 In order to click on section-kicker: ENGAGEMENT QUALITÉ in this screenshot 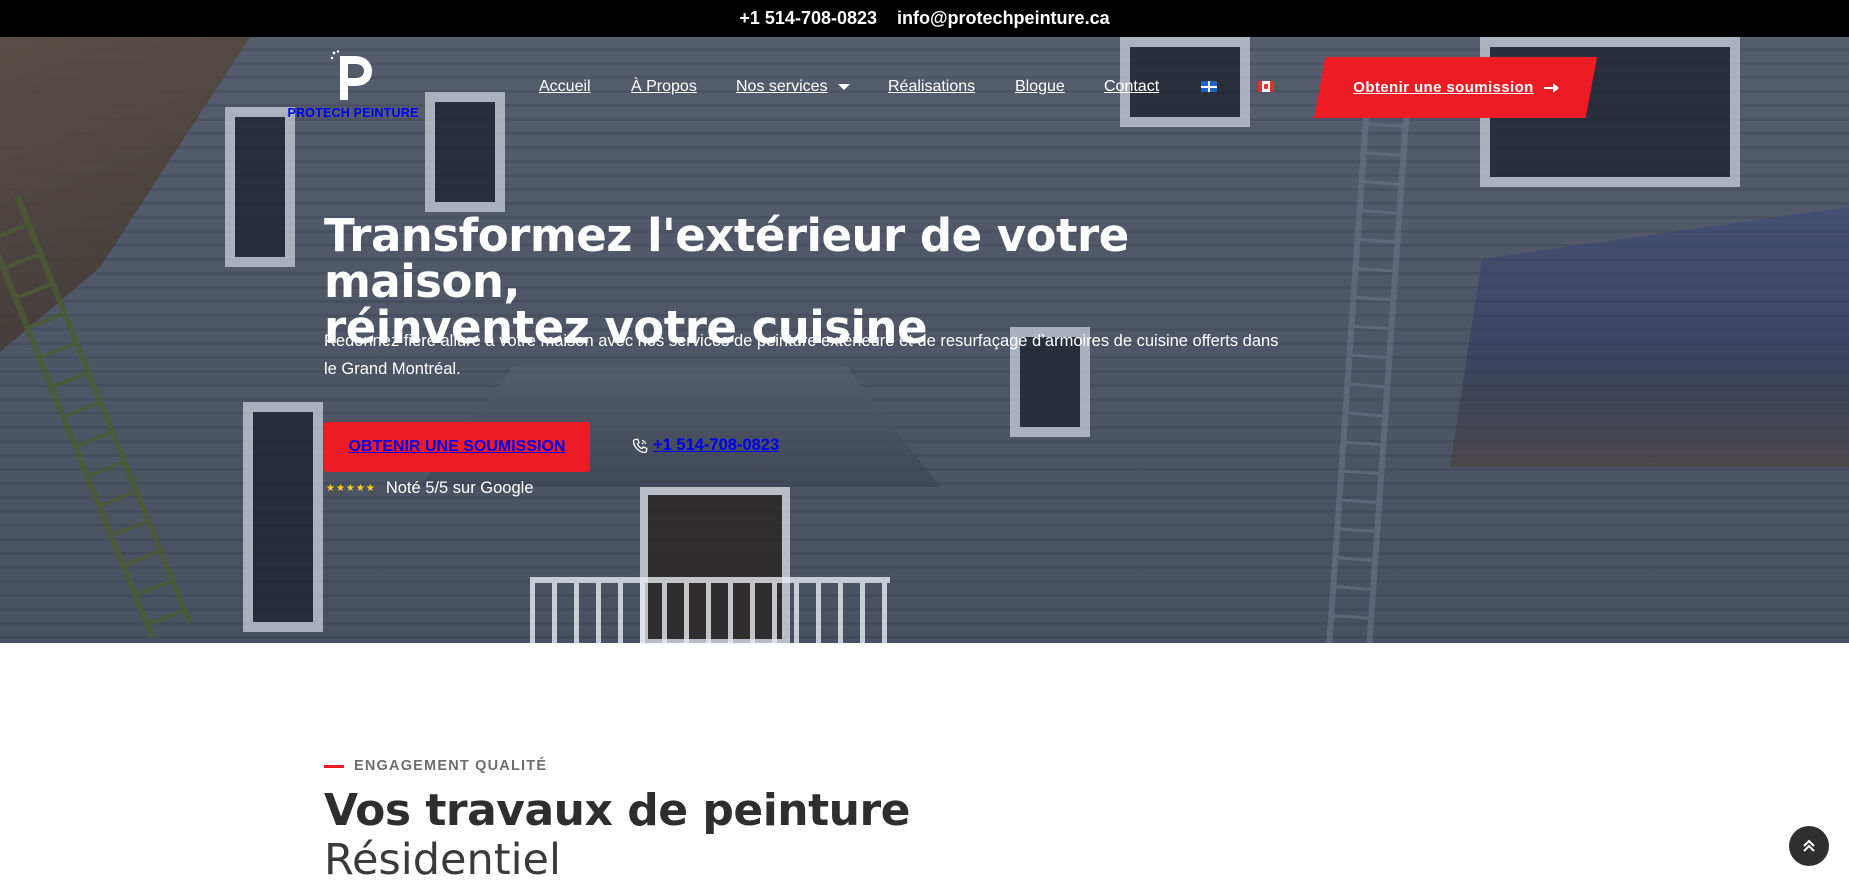, I will do `click(435, 766)`.